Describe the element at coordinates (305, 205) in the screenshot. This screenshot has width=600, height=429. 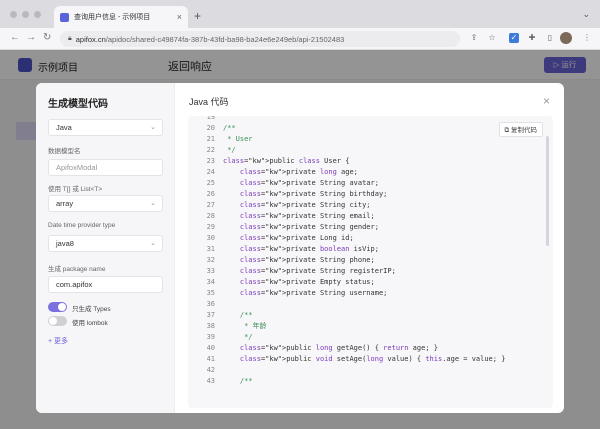
I see `code-text: class="kw">private String city;` at that location.